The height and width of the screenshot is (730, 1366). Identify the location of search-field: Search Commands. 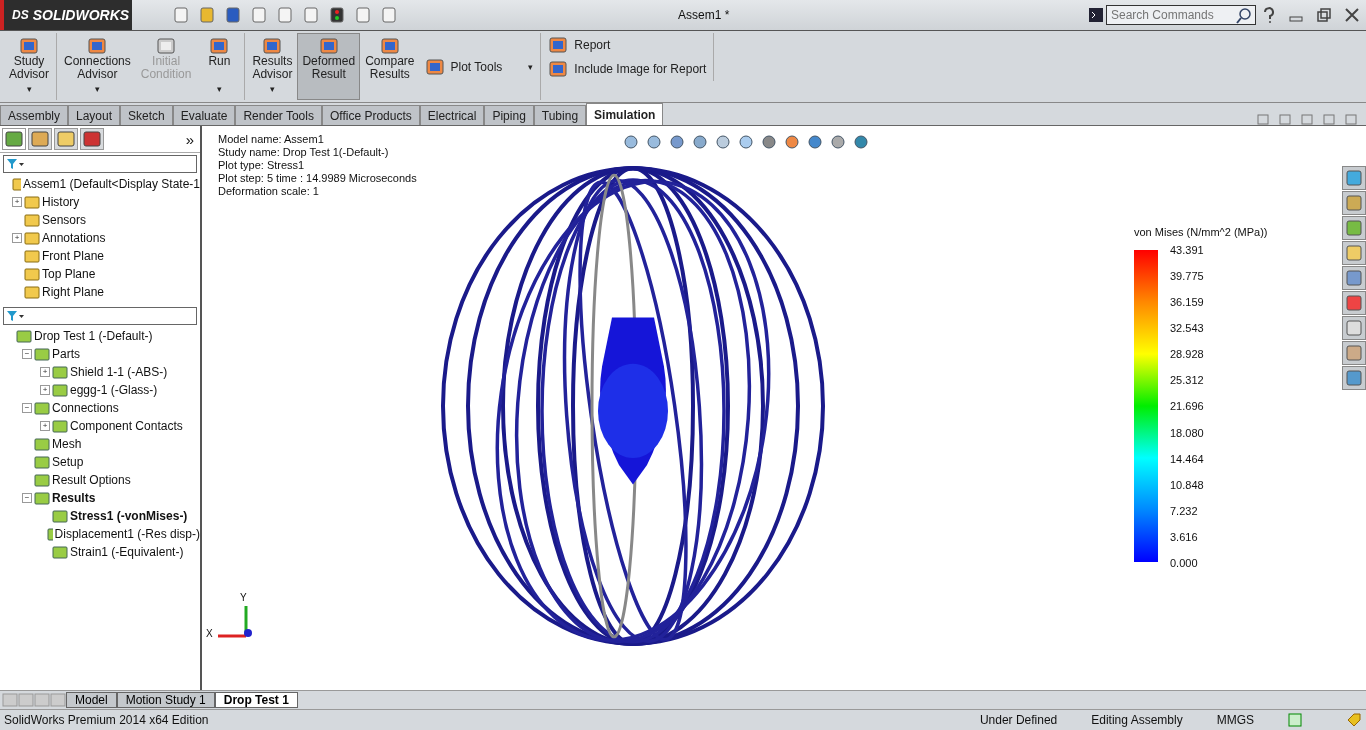
(1181, 15).